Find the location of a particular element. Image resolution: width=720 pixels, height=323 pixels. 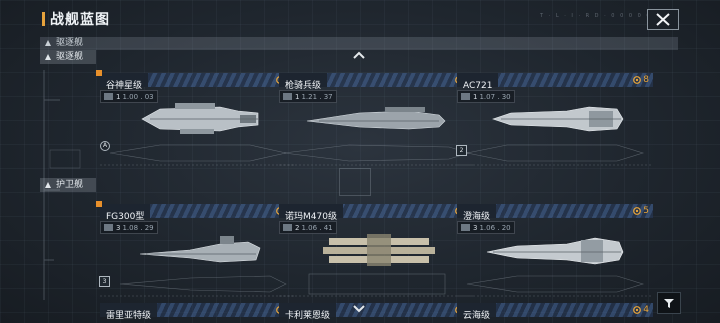

chevron-up-icon is located at coordinates (359, 55).